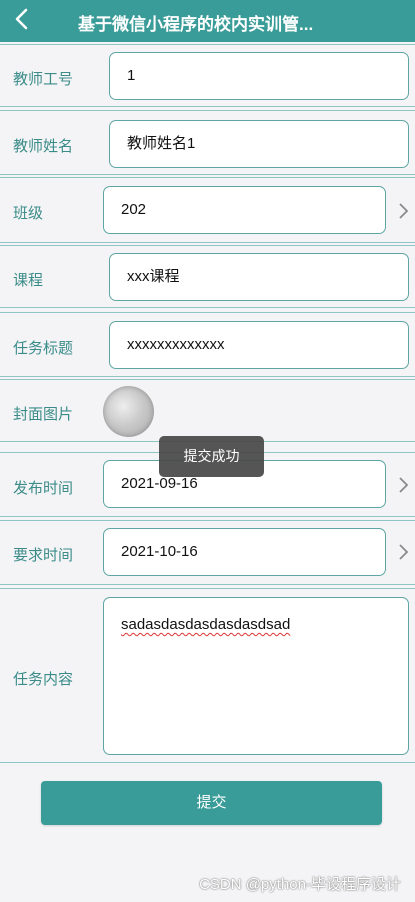  Describe the element at coordinates (206, 624) in the screenshot. I see `task-content-text: sadasdasdasdasdasdsad` at that location.